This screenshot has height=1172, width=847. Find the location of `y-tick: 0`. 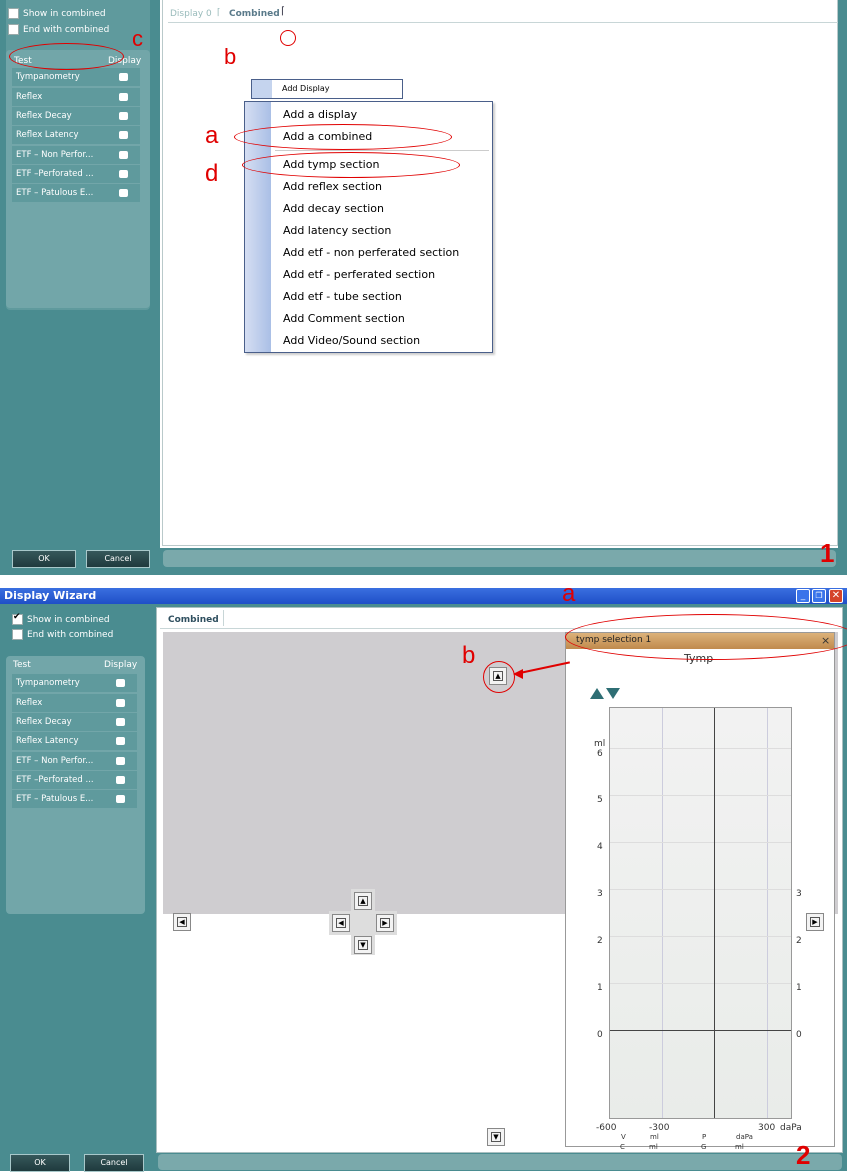

y-tick: 0 is located at coordinates (600, 1035).